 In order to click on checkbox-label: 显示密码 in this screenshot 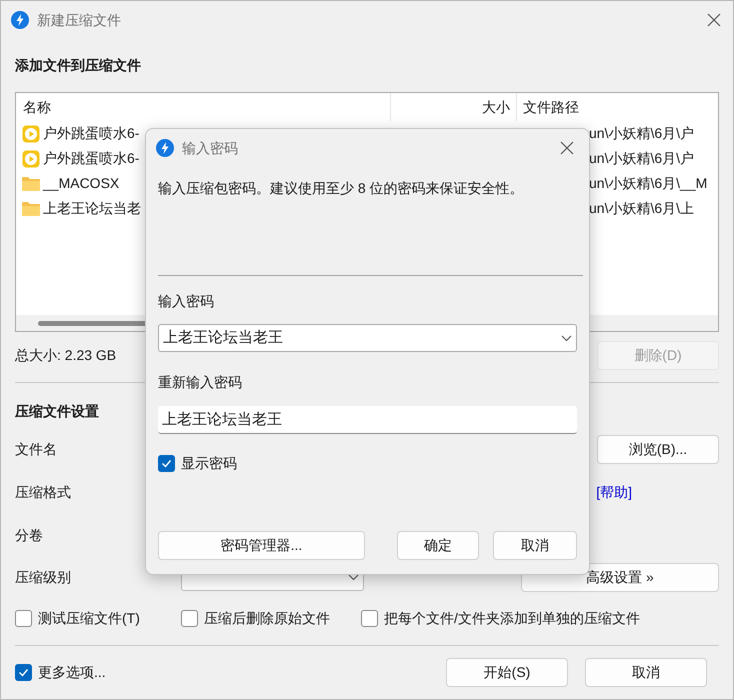, I will do `click(209, 463)`.